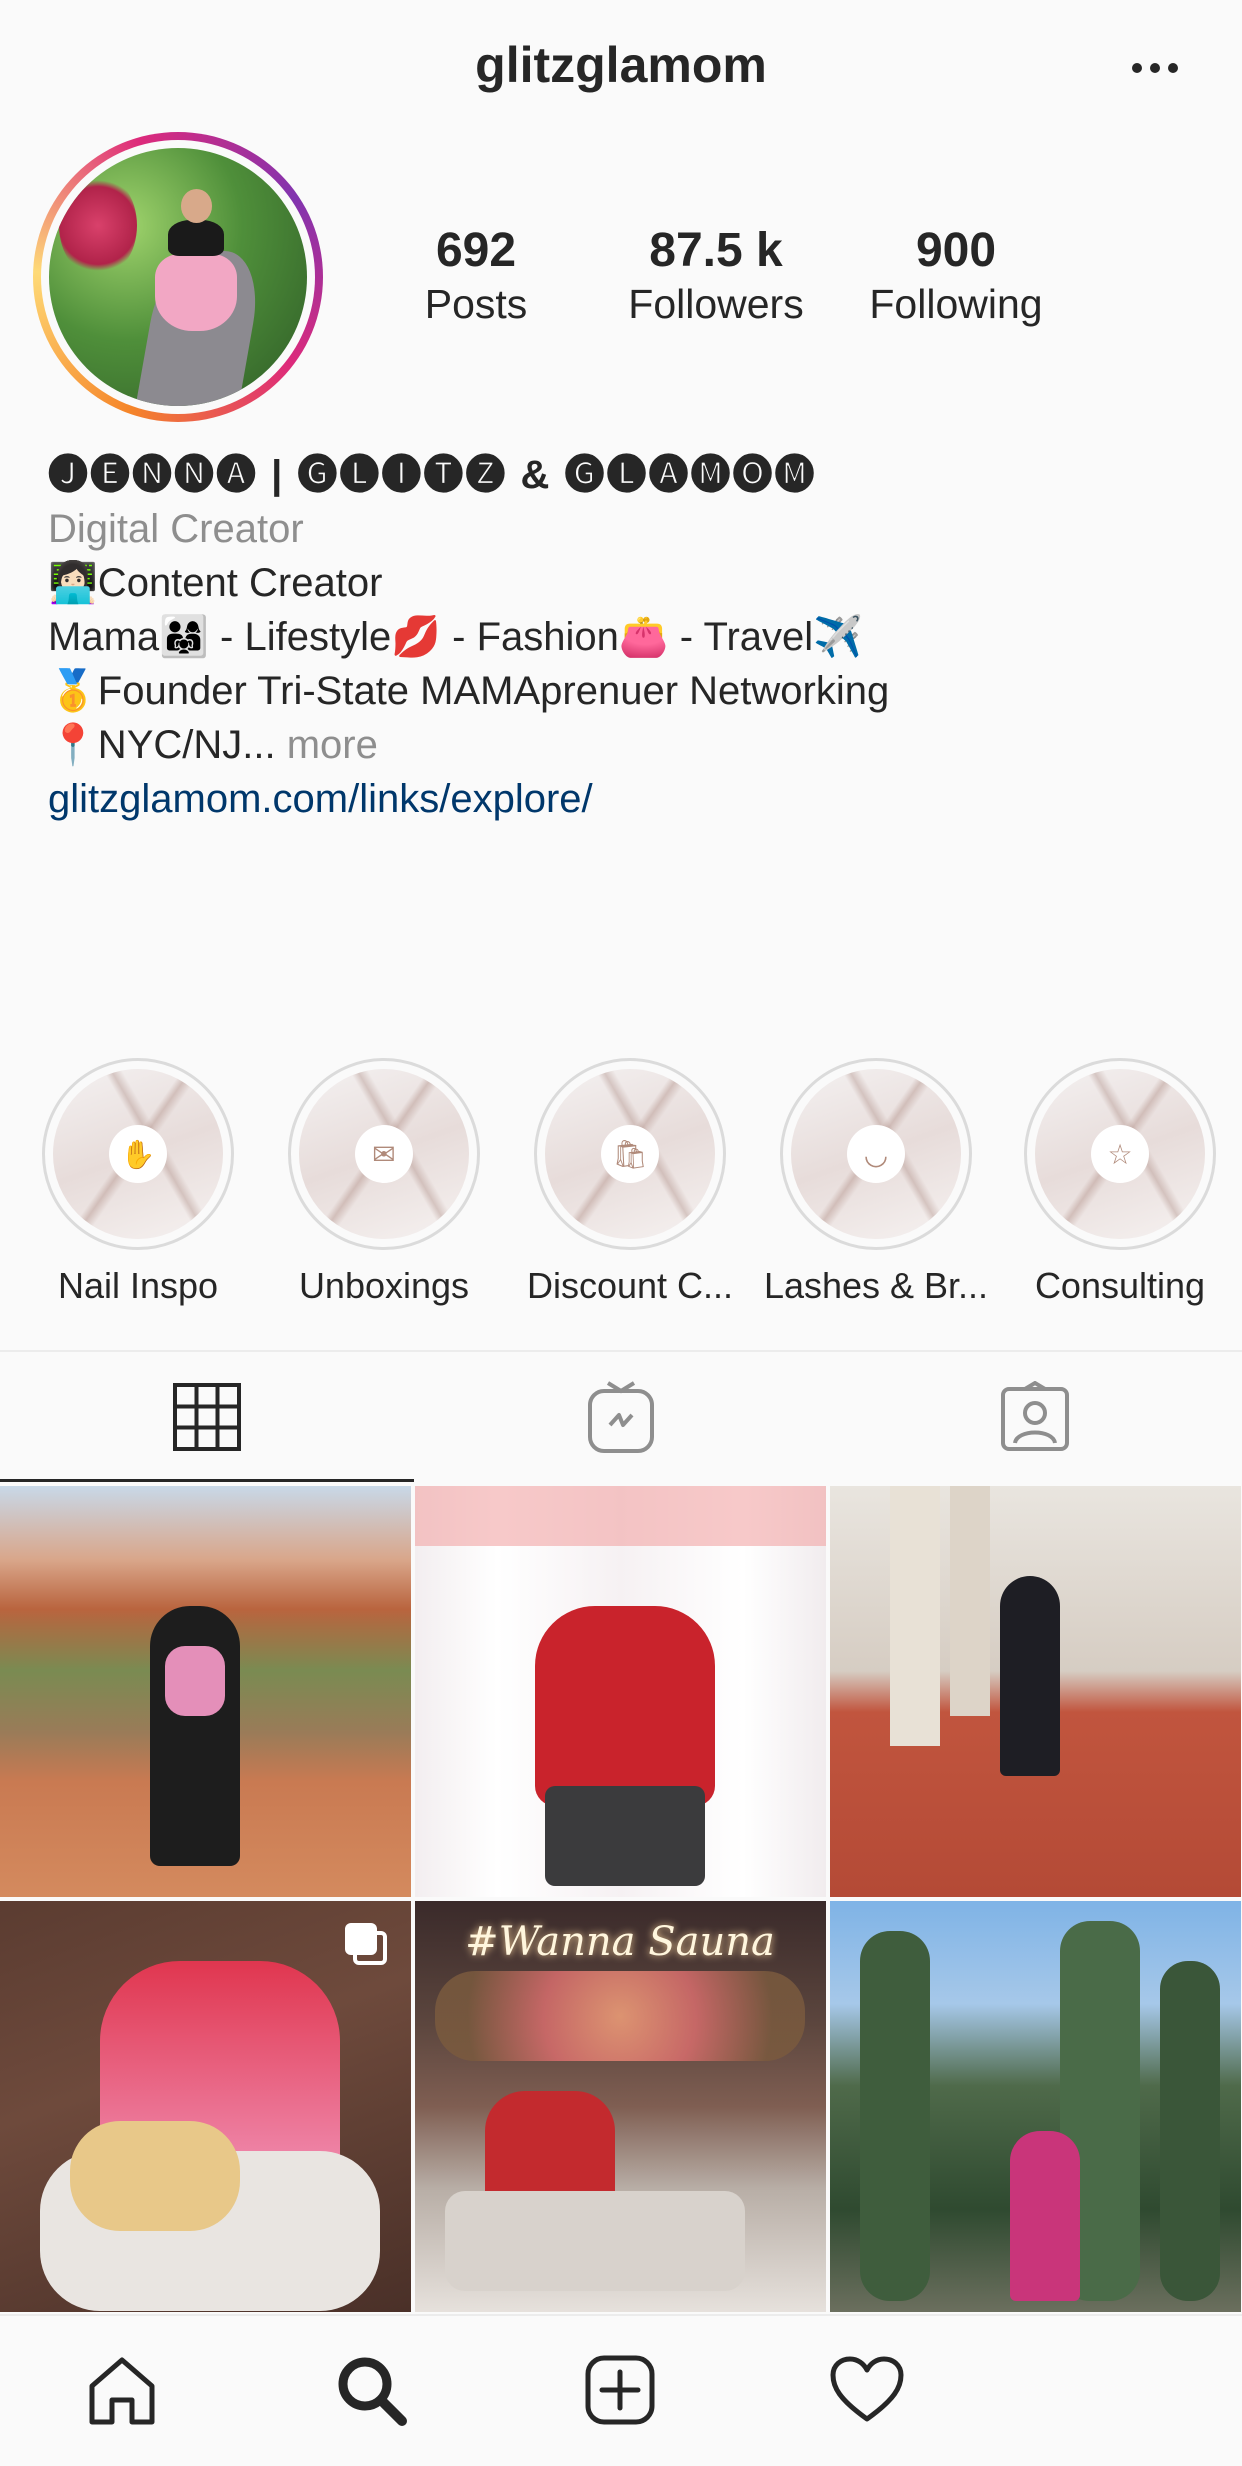  I want to click on post-tile-puppy-on-couch, so click(205, 2106).